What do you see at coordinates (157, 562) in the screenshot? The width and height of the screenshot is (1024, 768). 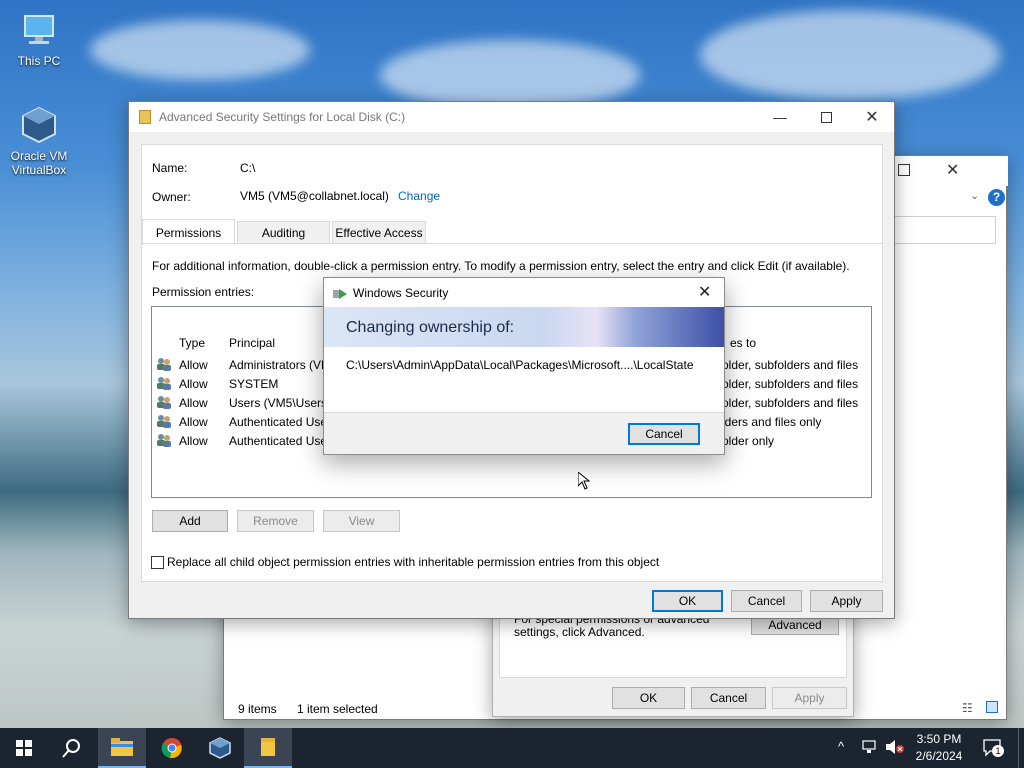 I see `replace-permissions-checkbox` at bounding box center [157, 562].